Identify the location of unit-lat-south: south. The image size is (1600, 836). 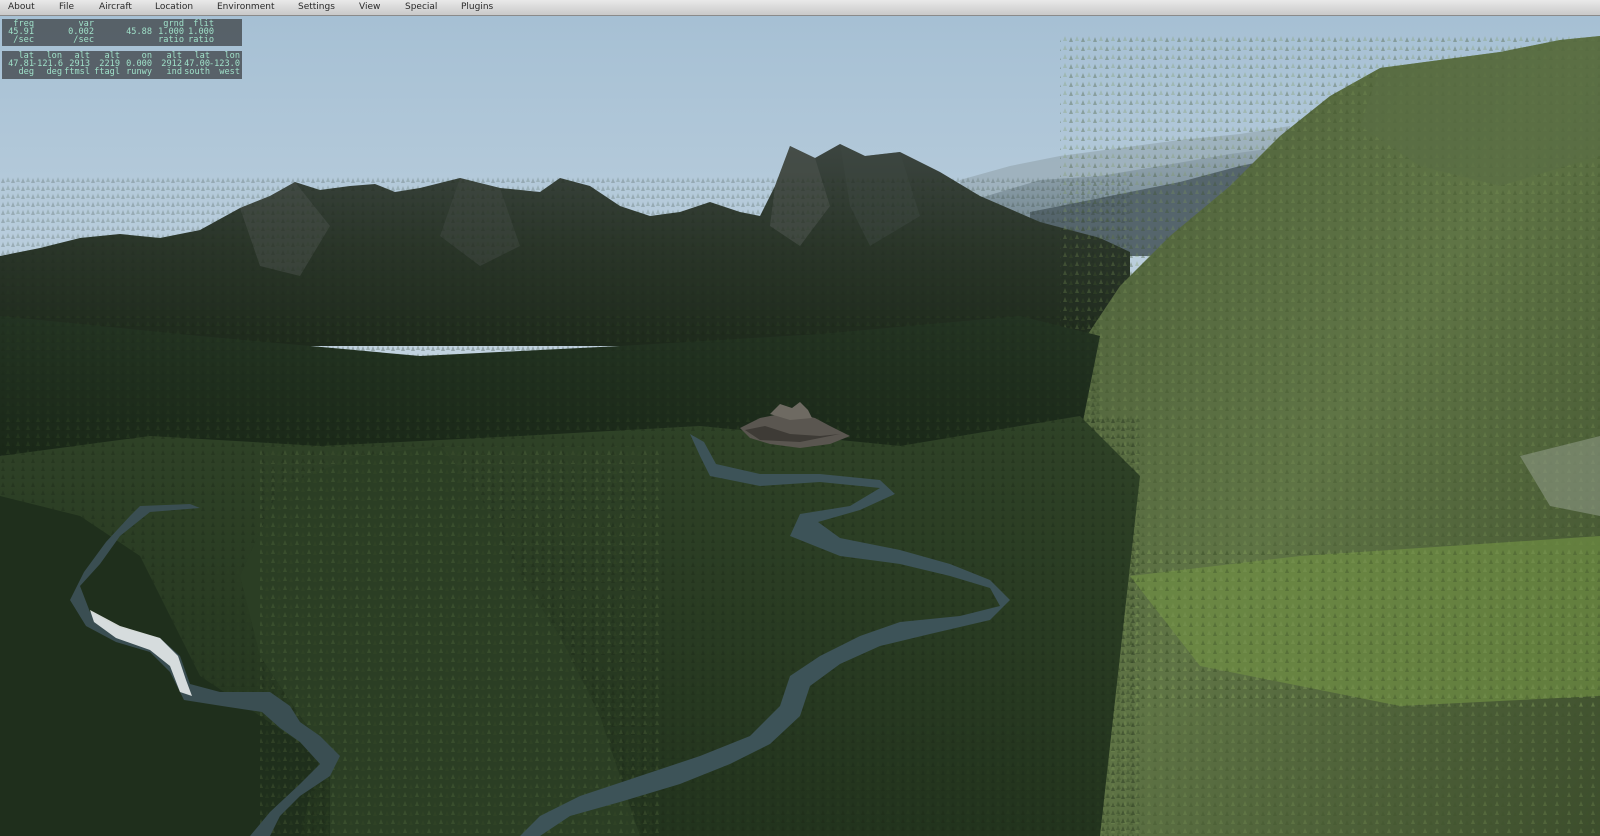
(197, 72).